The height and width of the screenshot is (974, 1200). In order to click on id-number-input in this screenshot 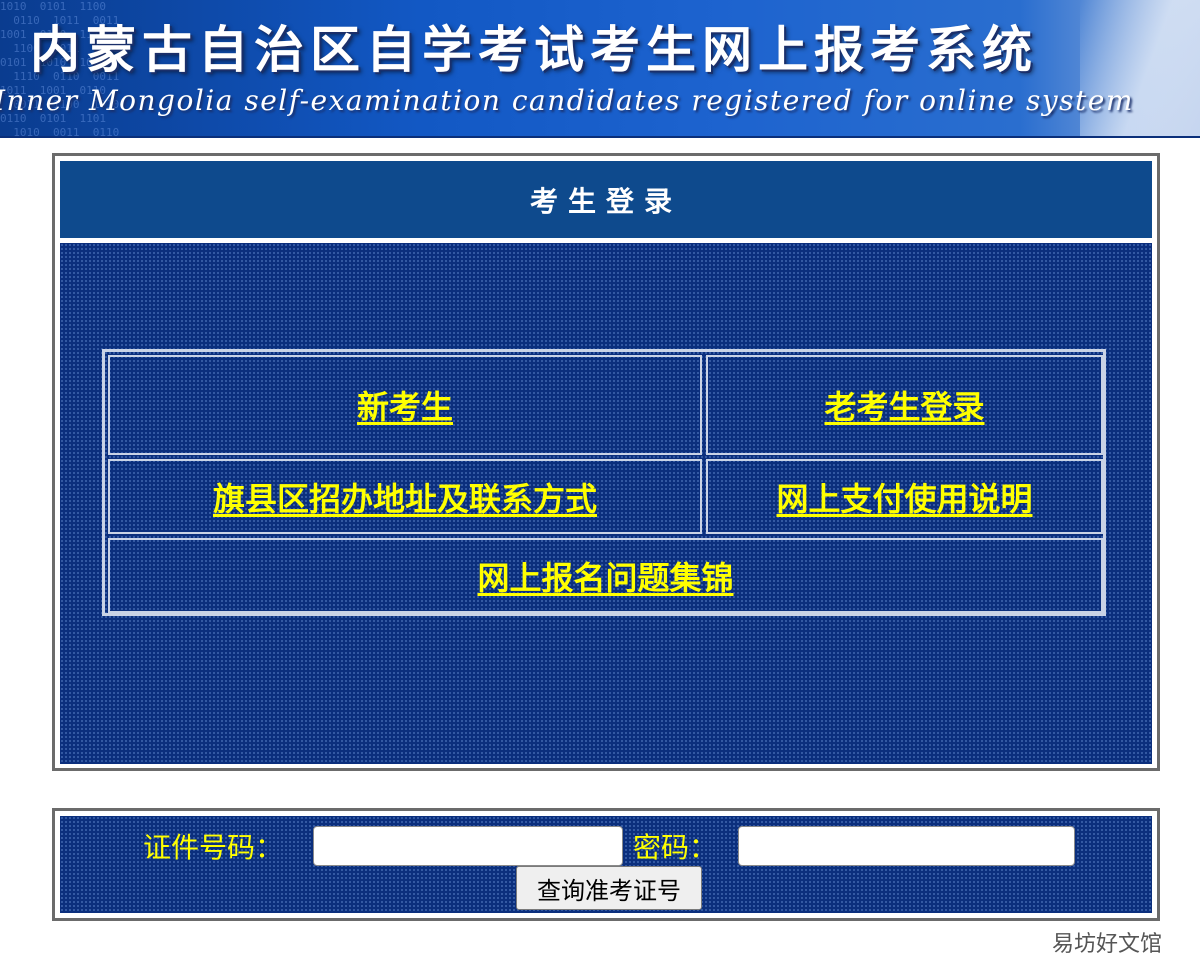, I will do `click(468, 846)`.